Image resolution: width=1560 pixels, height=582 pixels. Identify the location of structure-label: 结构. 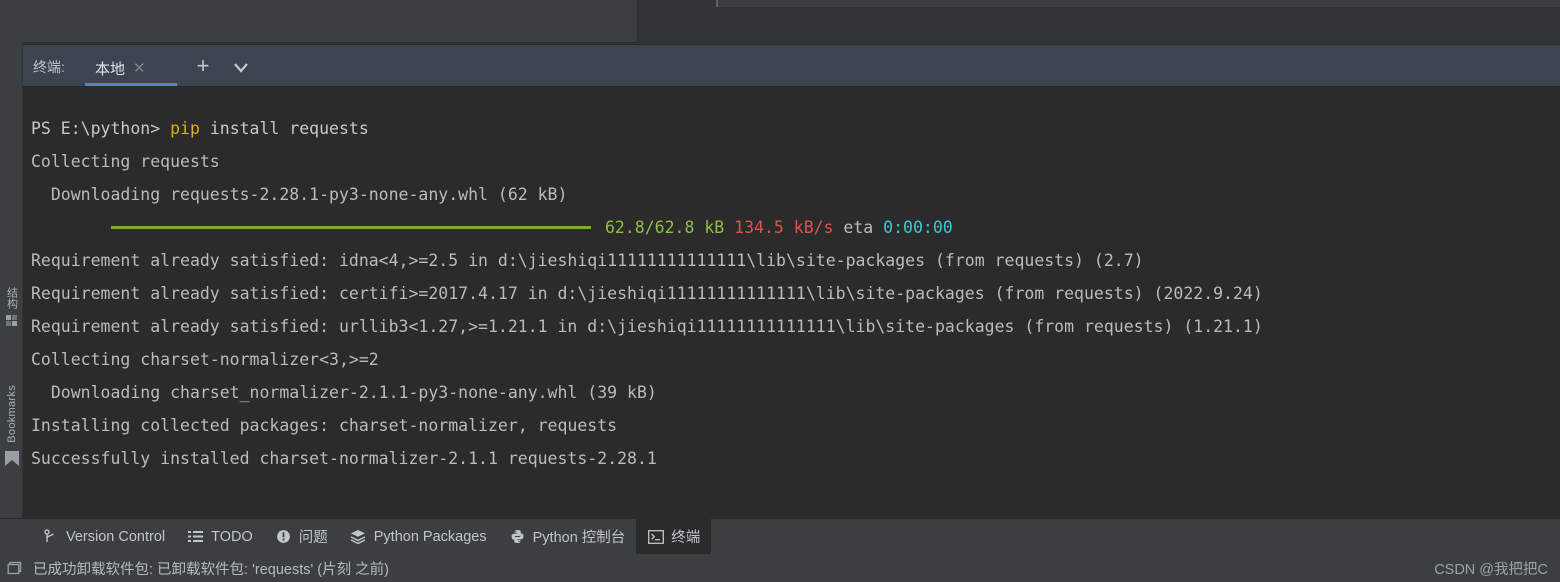
(11, 298).